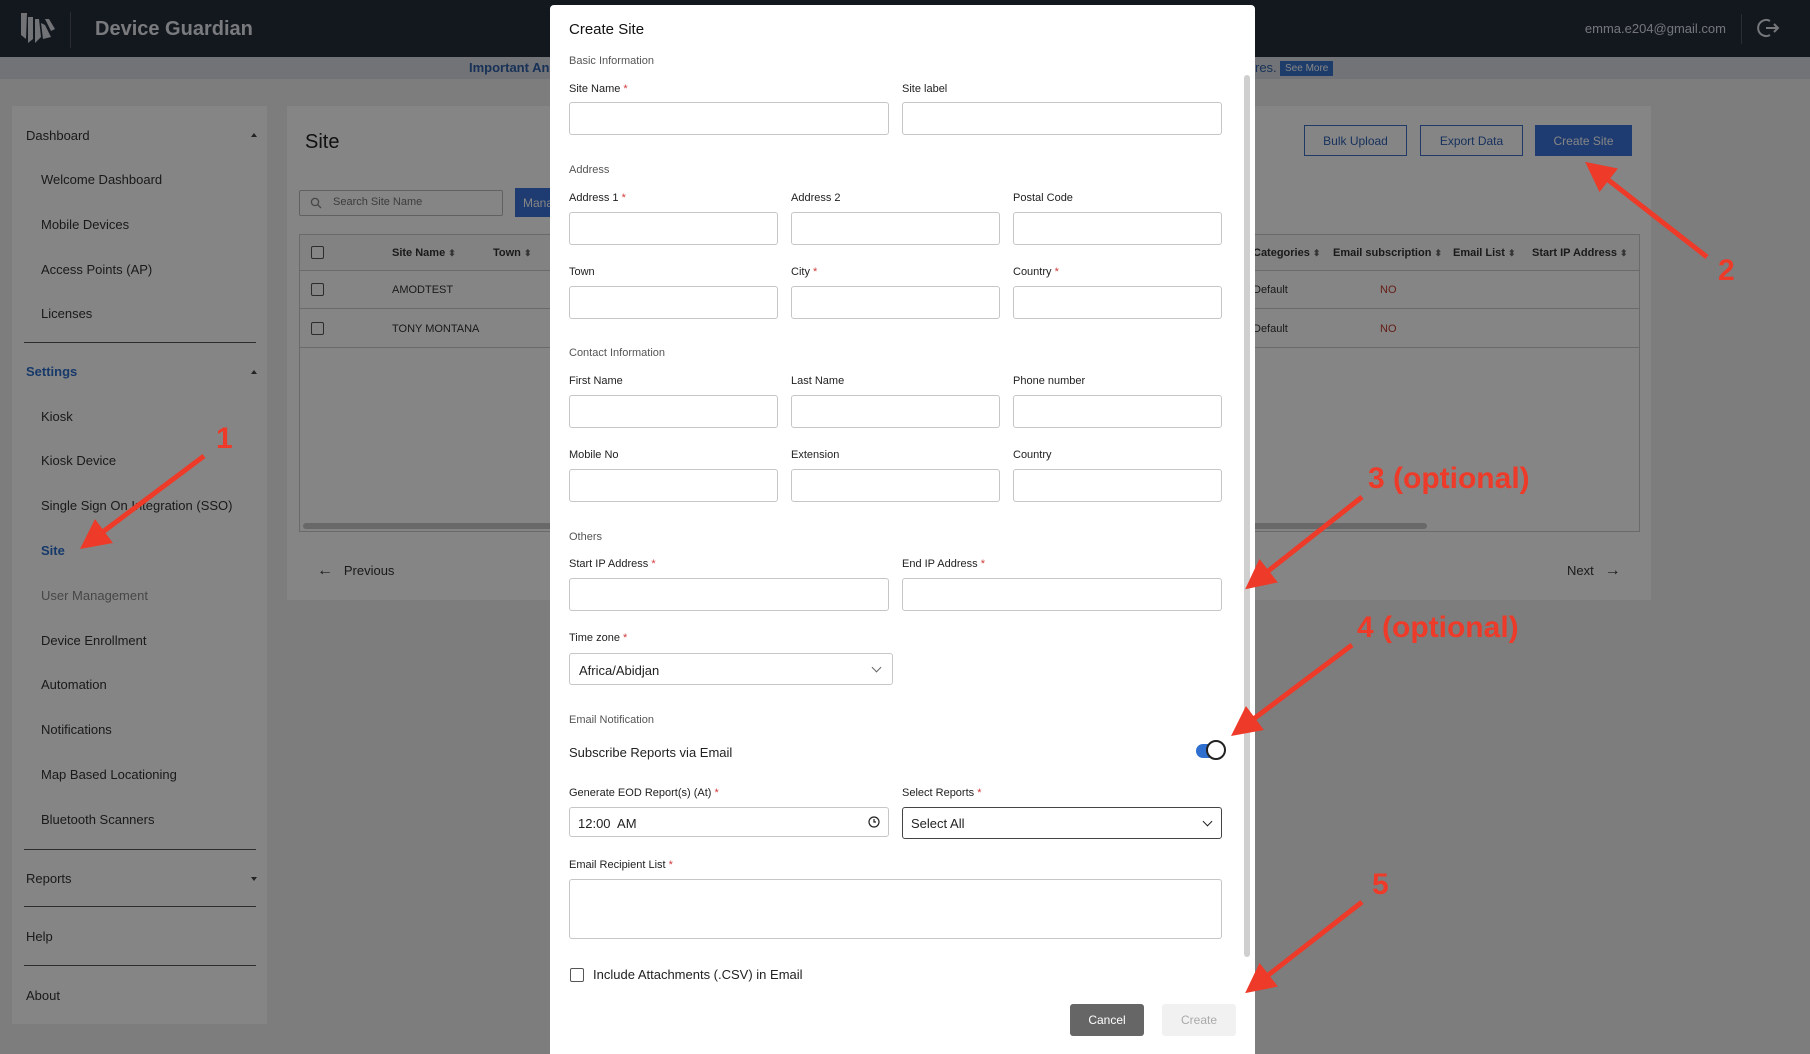  Describe the element at coordinates (1380, 884) in the screenshot. I see `annotation-label-5: 5` at that location.